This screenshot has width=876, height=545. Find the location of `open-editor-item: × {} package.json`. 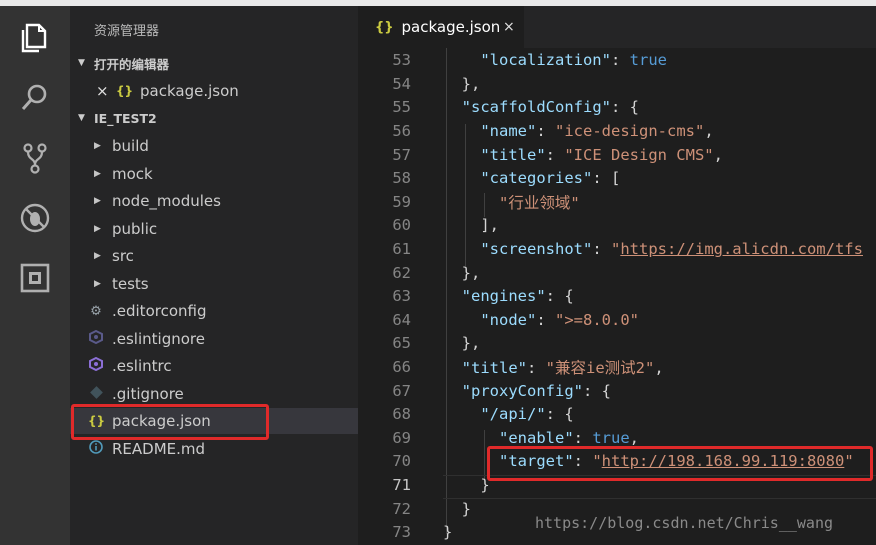

open-editor-item: × {} package.json is located at coordinates (214, 91).